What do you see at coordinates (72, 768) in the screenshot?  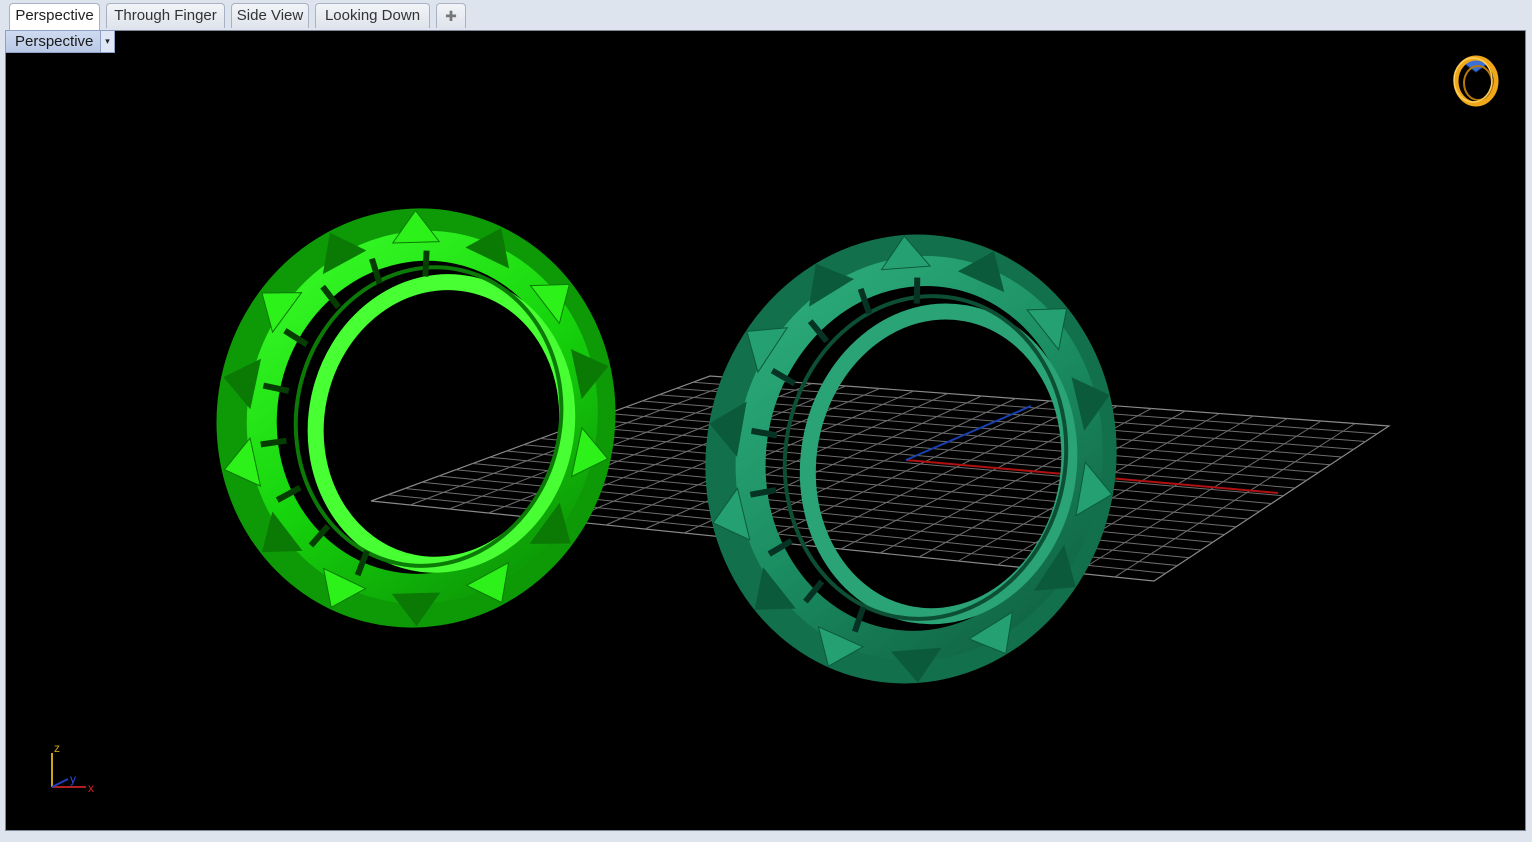 I see `axes-widget: z y x` at bounding box center [72, 768].